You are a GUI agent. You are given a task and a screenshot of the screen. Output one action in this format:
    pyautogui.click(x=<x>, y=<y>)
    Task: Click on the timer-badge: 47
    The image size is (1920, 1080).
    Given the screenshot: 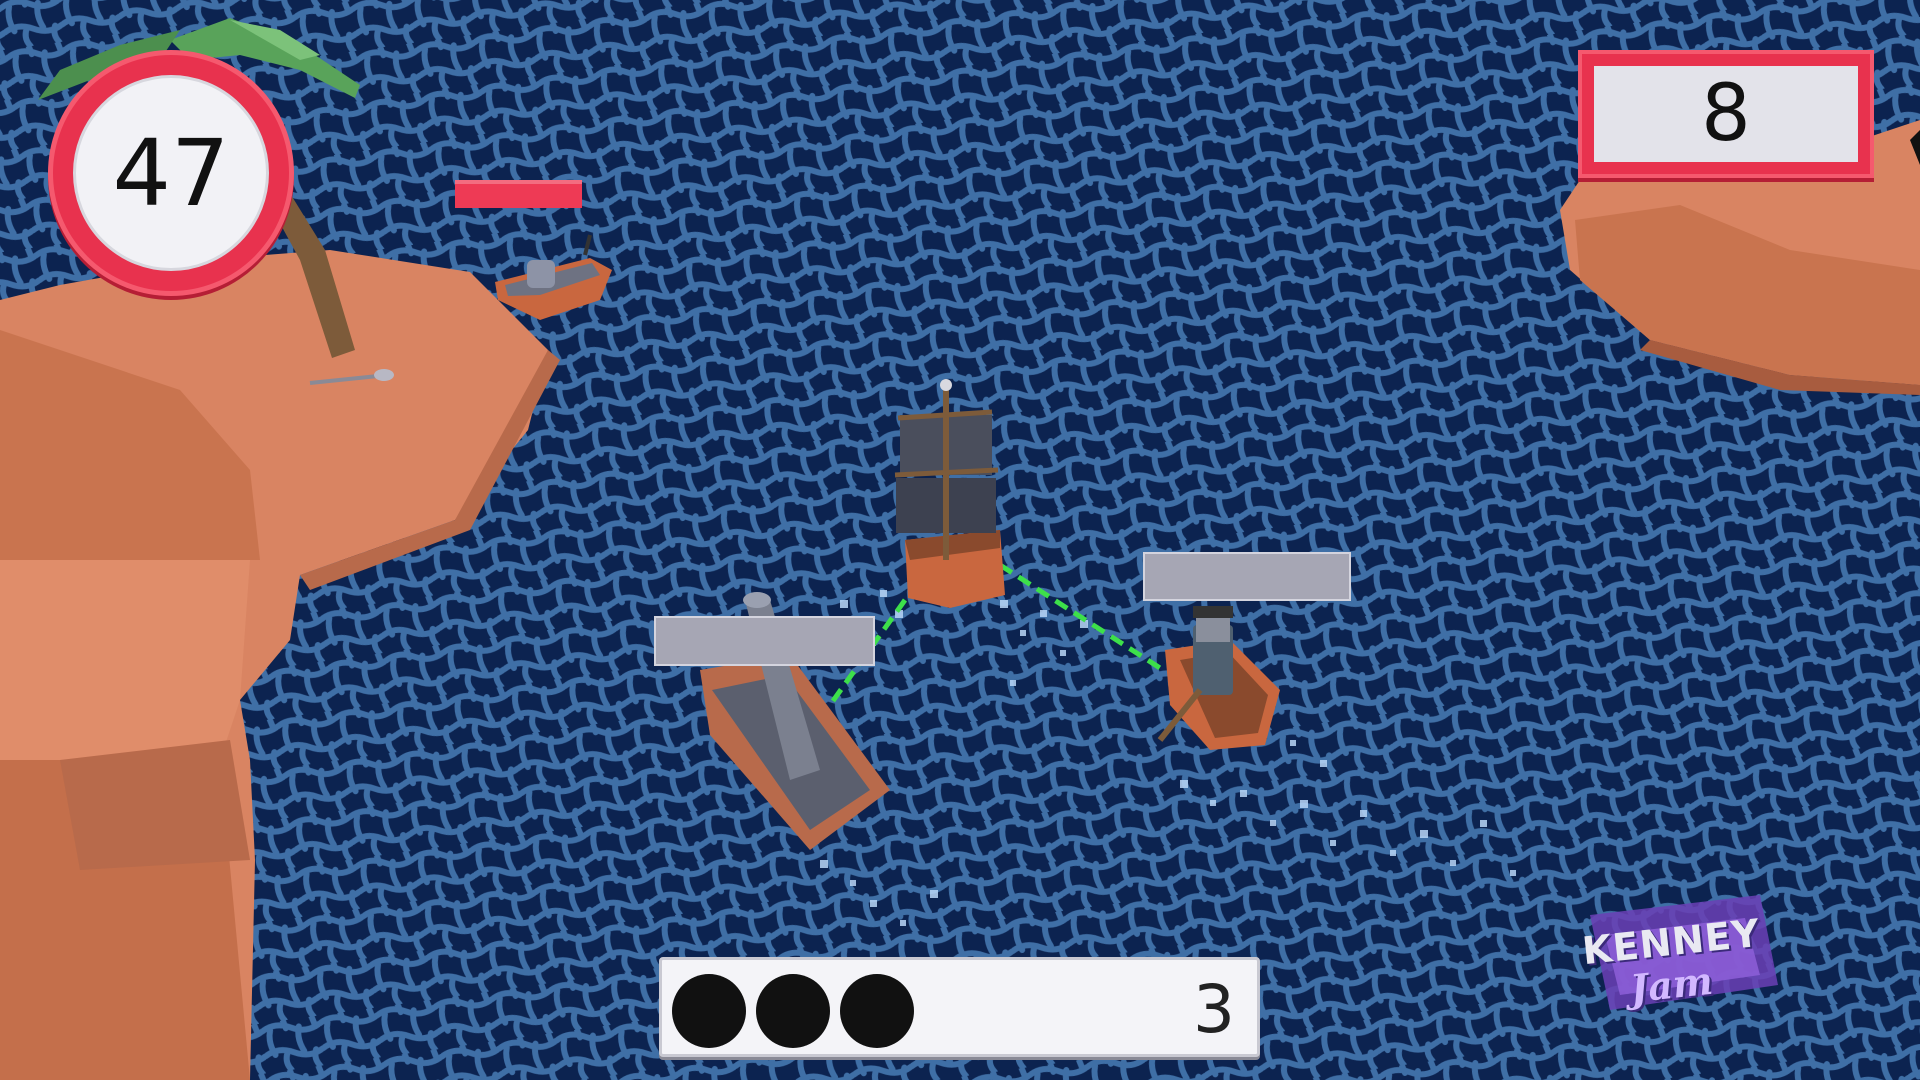 What is the action you would take?
    pyautogui.click(x=171, y=173)
    